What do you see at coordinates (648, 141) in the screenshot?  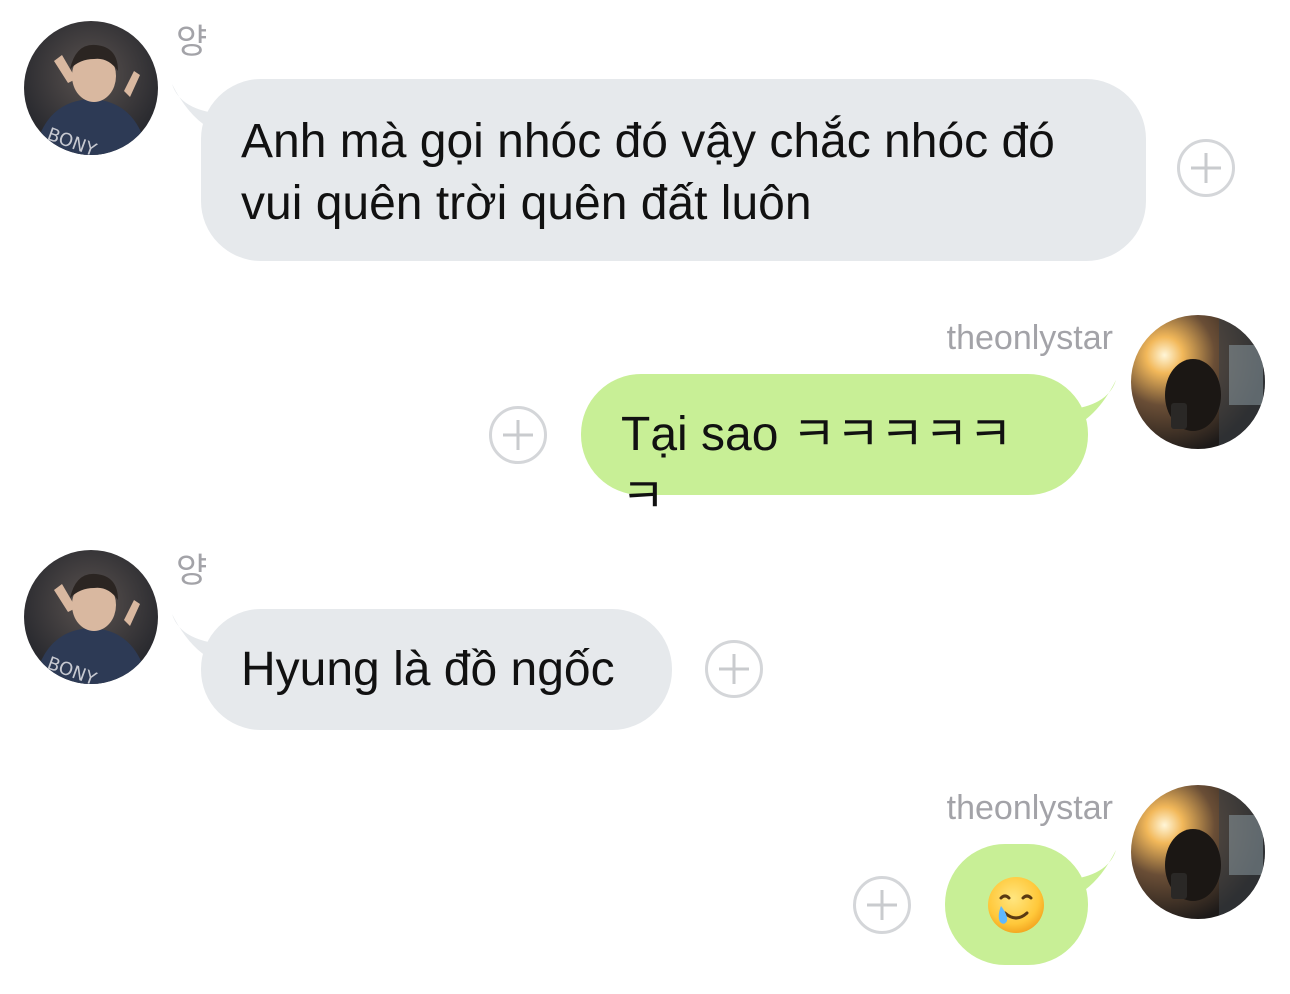 I see `message-line: Anh mà gọi nhóc đó vậy chắc nhóc đó` at bounding box center [648, 141].